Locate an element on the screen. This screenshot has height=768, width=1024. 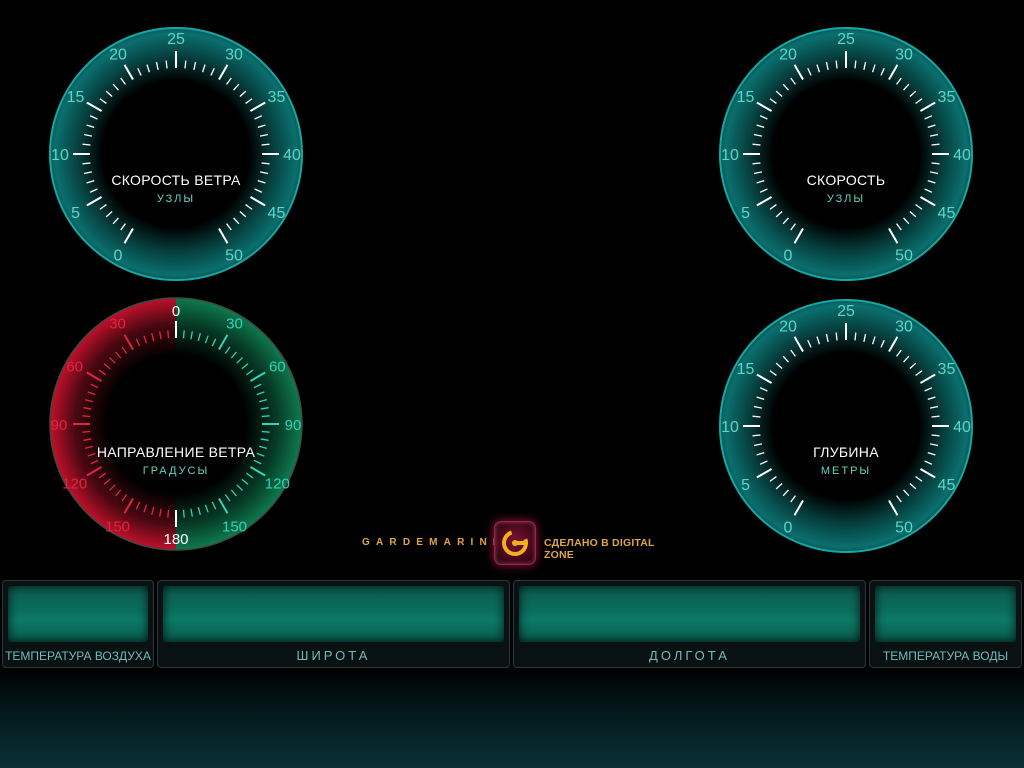
brand-logo: GARDEMARINE СДЕЛАНО В DIGITAL ZONE is located at coordinates (515, 543).